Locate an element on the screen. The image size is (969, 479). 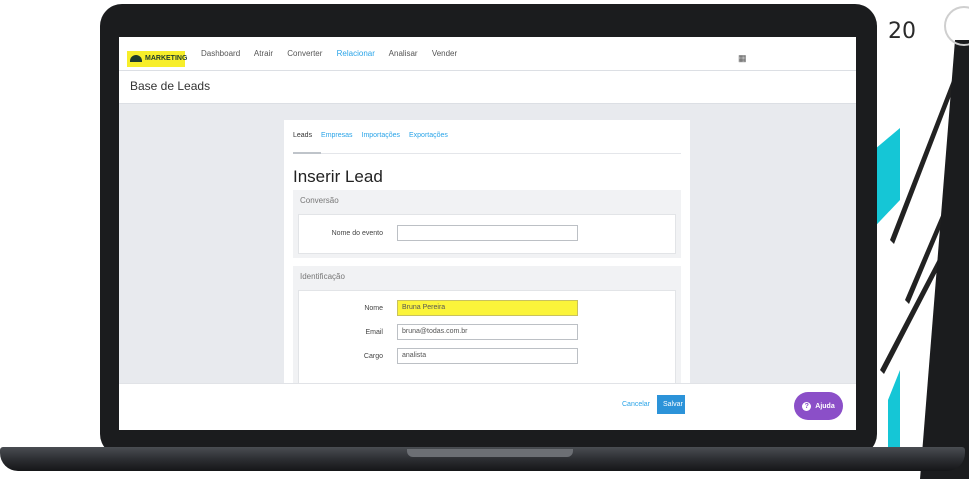
nav-atrair: Atrair is located at coordinates (263, 53).